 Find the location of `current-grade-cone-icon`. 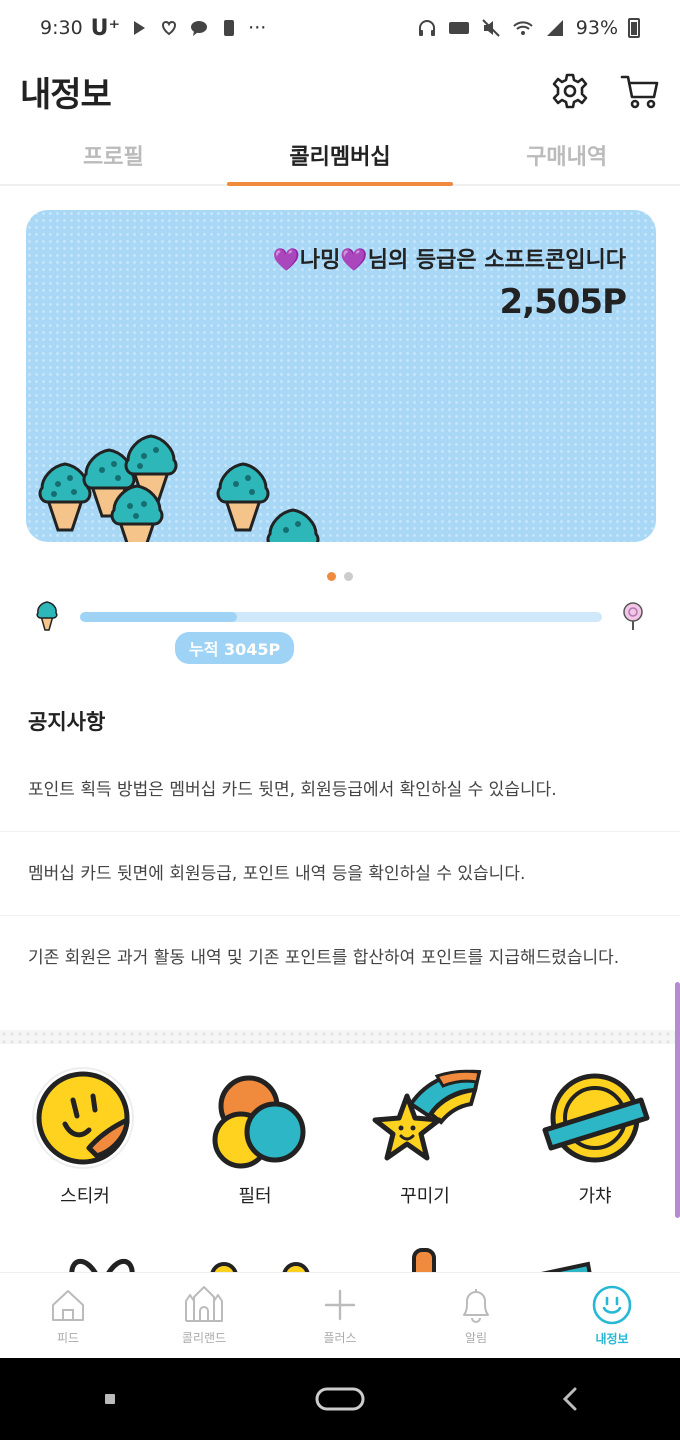

current-grade-cone-icon is located at coordinates (47, 616).